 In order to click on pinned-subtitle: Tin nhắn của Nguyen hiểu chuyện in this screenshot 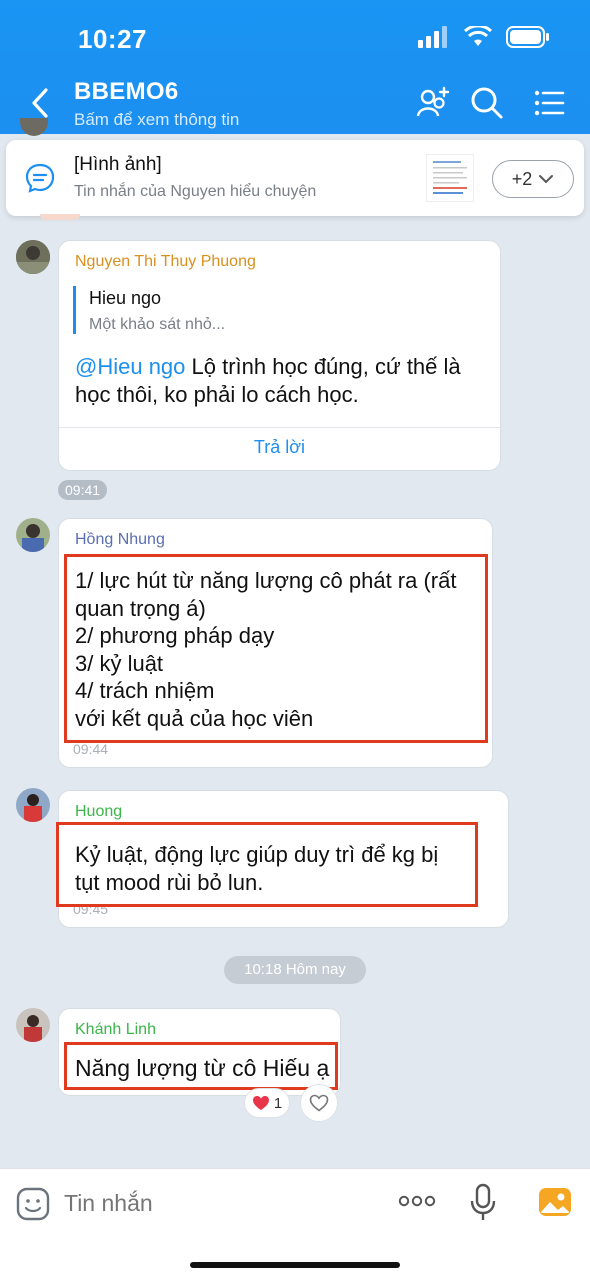, I will do `click(195, 191)`.